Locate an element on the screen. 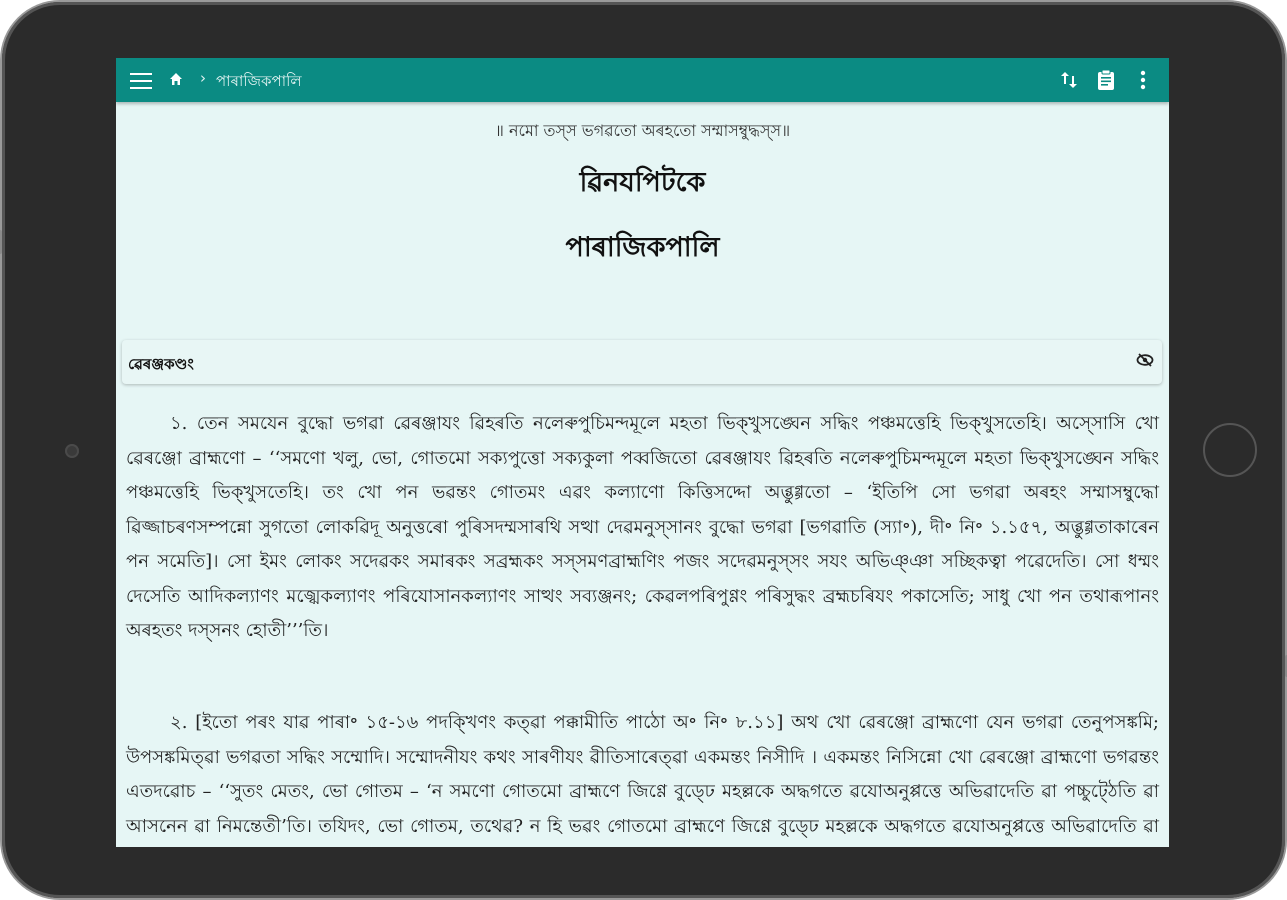 The width and height of the screenshot is (1287, 900). swap-vert-icon is located at coordinates (1069, 80).